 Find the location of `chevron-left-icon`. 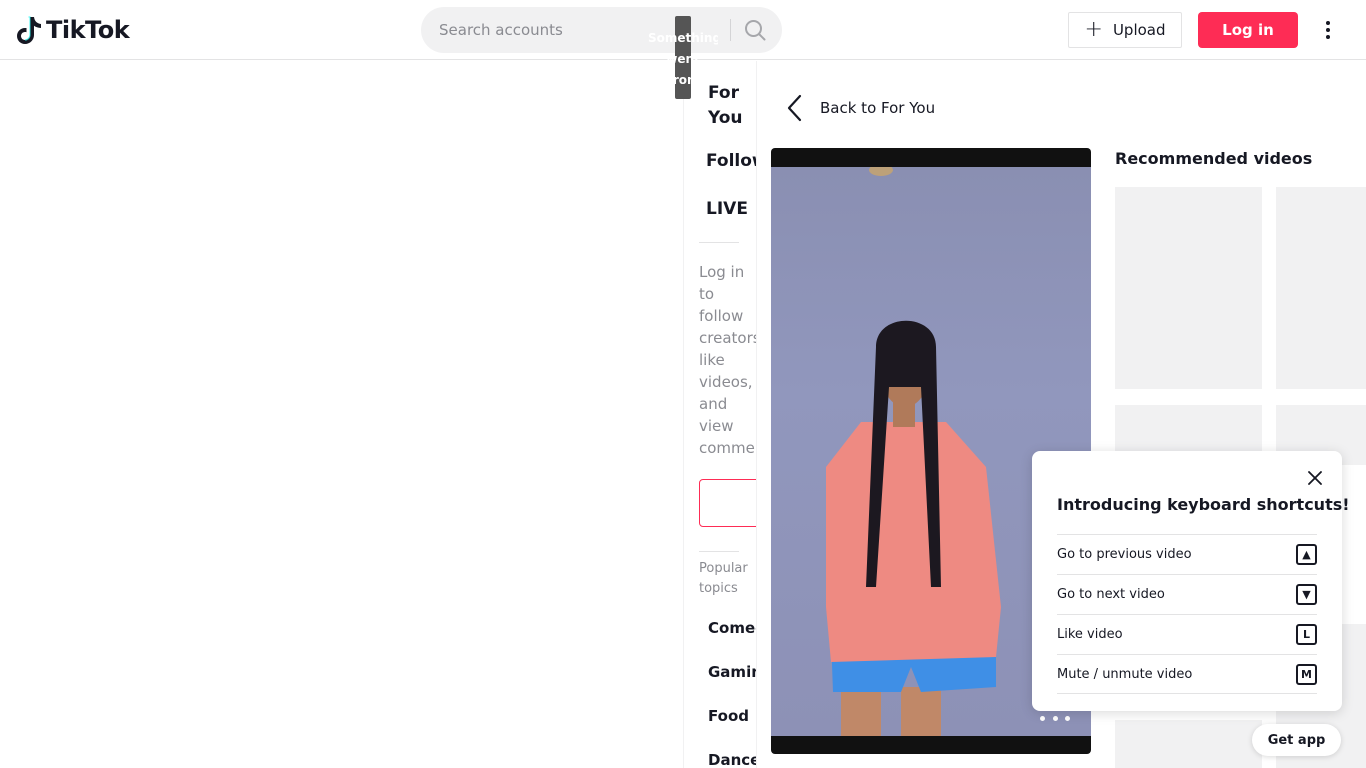

chevron-left-icon is located at coordinates (794, 108).